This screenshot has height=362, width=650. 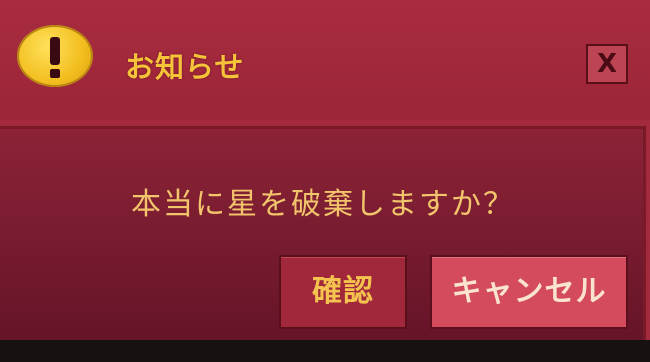 What do you see at coordinates (55, 73) in the screenshot?
I see `exclamation-dot` at bounding box center [55, 73].